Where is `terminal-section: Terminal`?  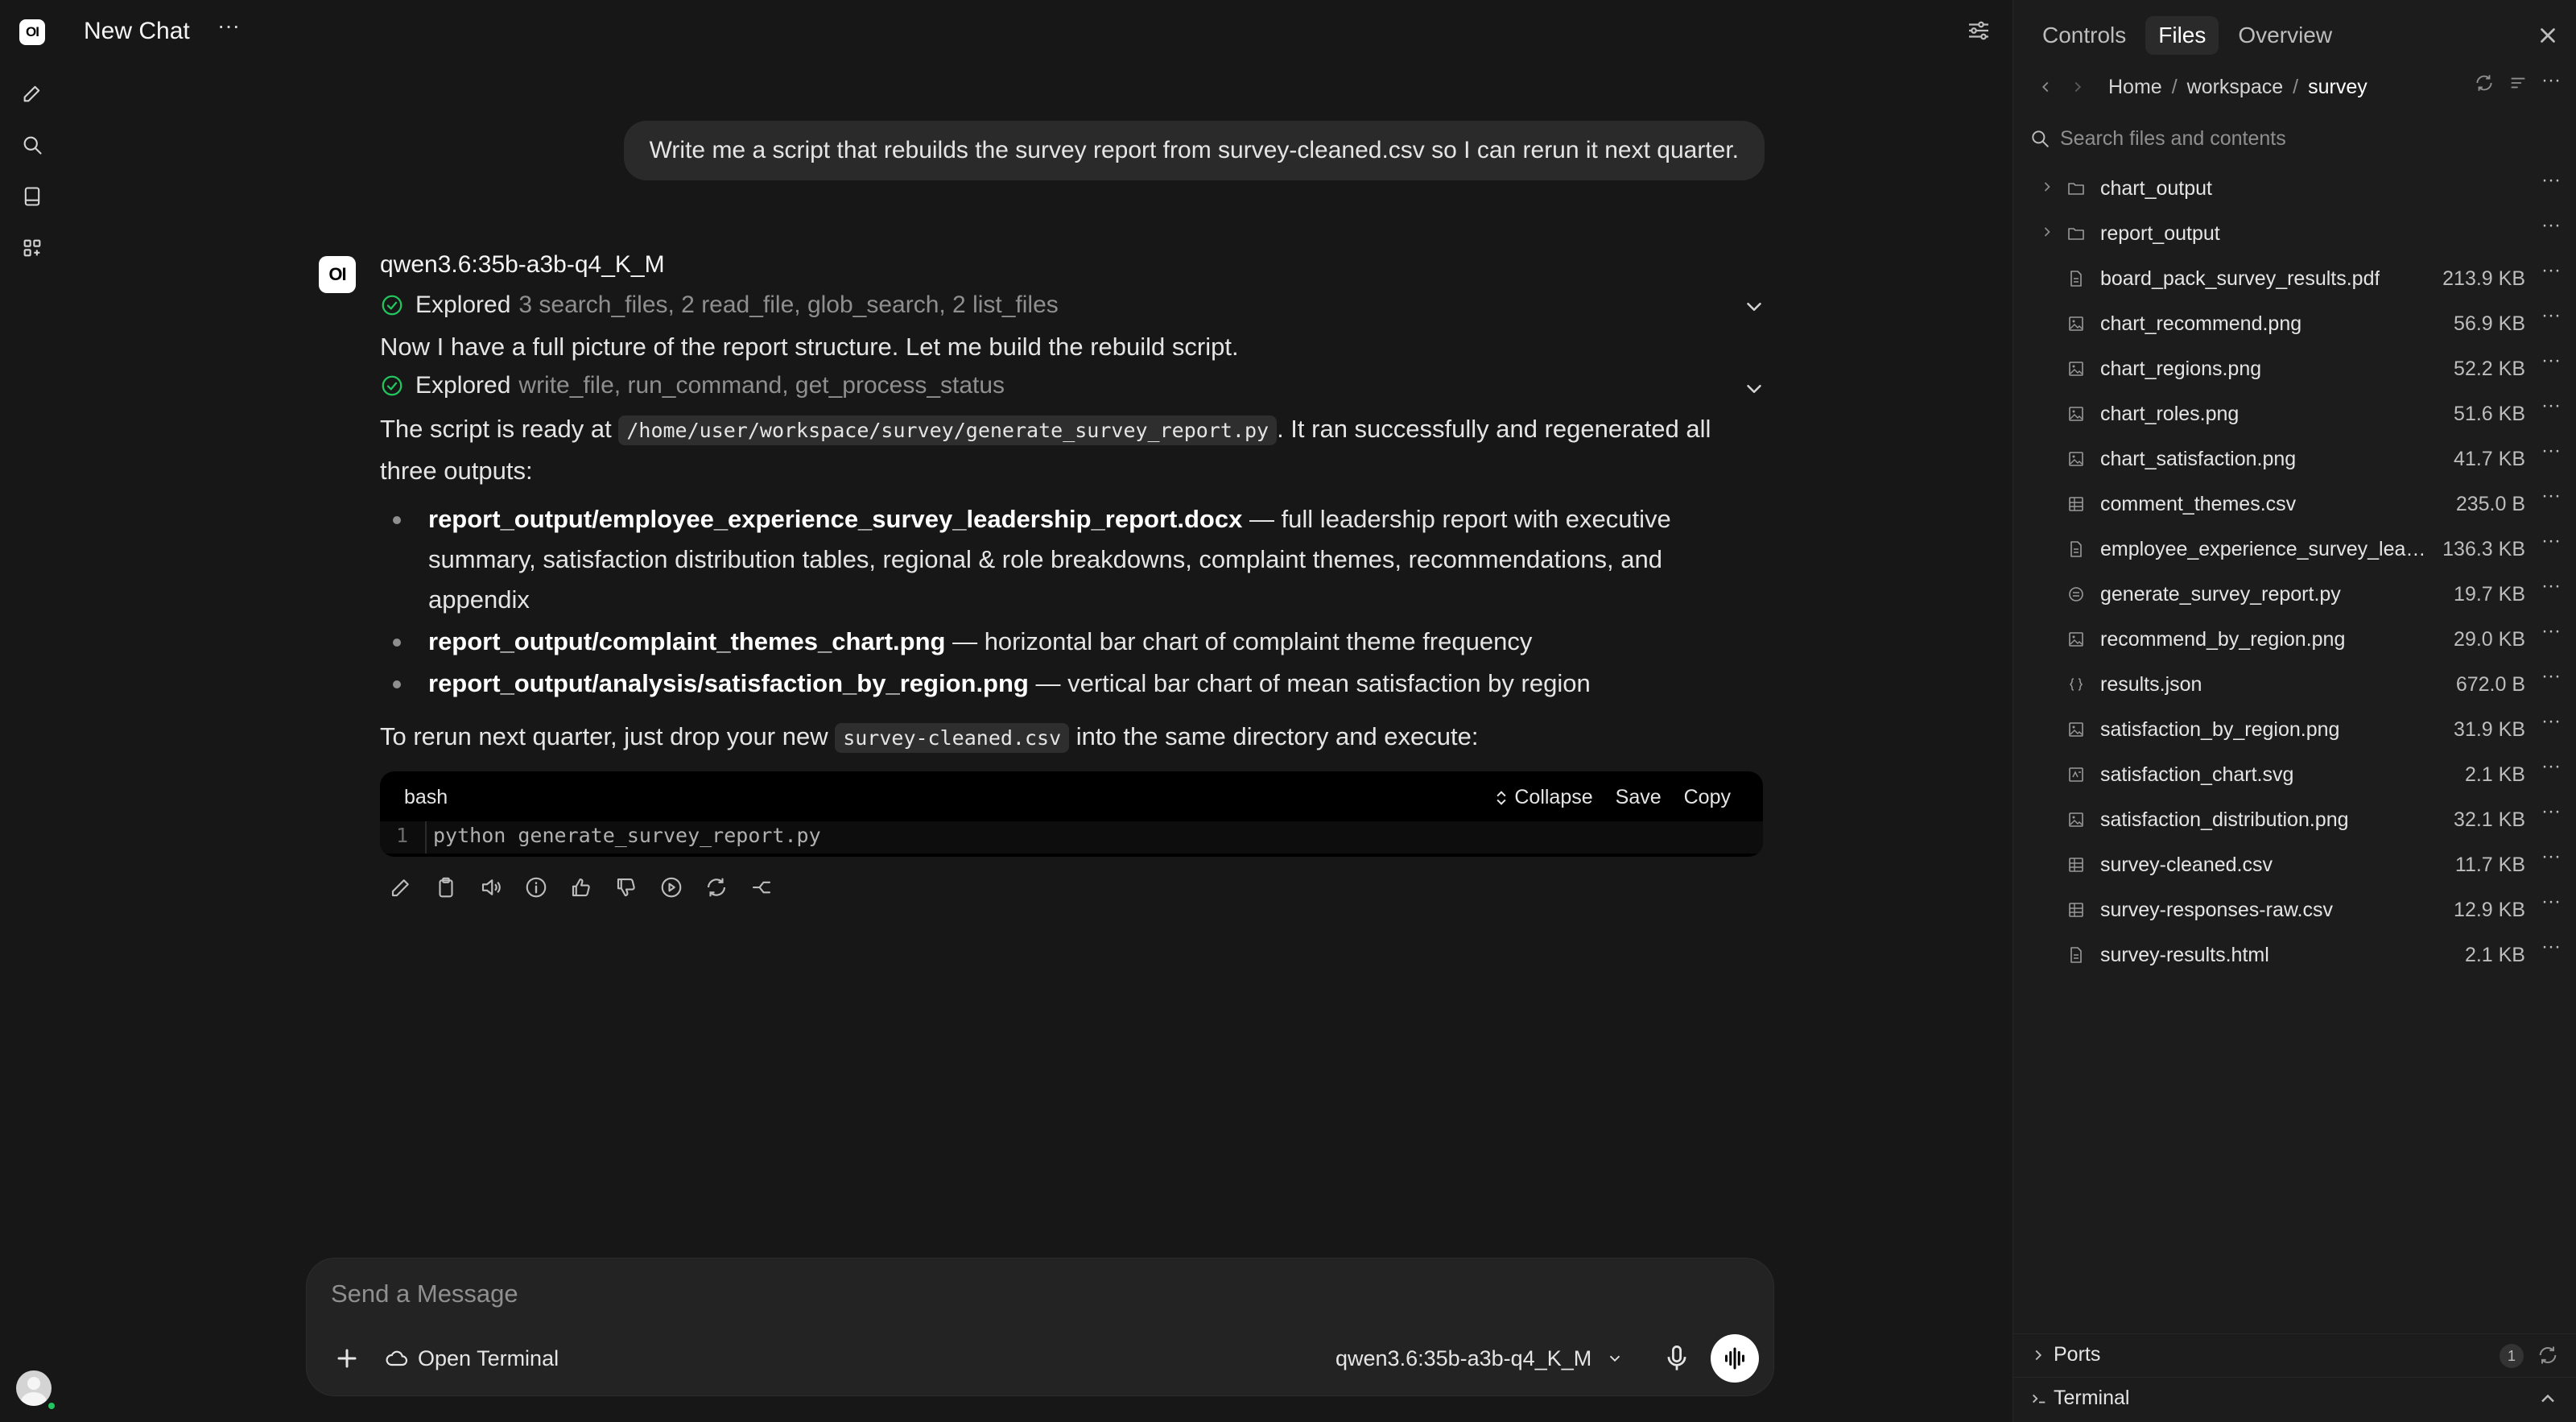 terminal-section: Terminal is located at coordinates (2294, 1398).